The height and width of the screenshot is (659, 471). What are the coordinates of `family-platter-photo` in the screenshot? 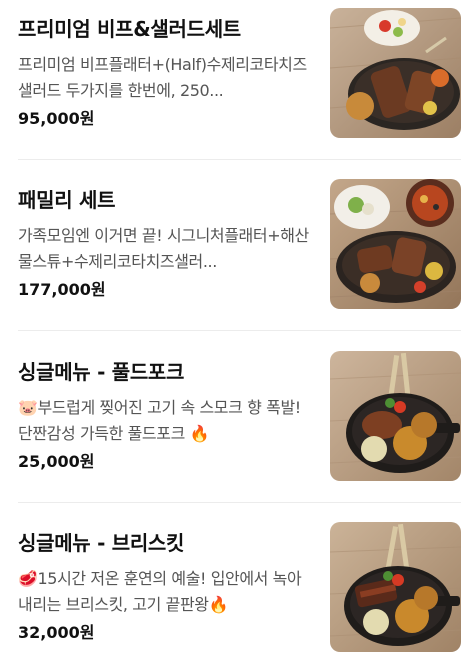 It's located at (395, 244).